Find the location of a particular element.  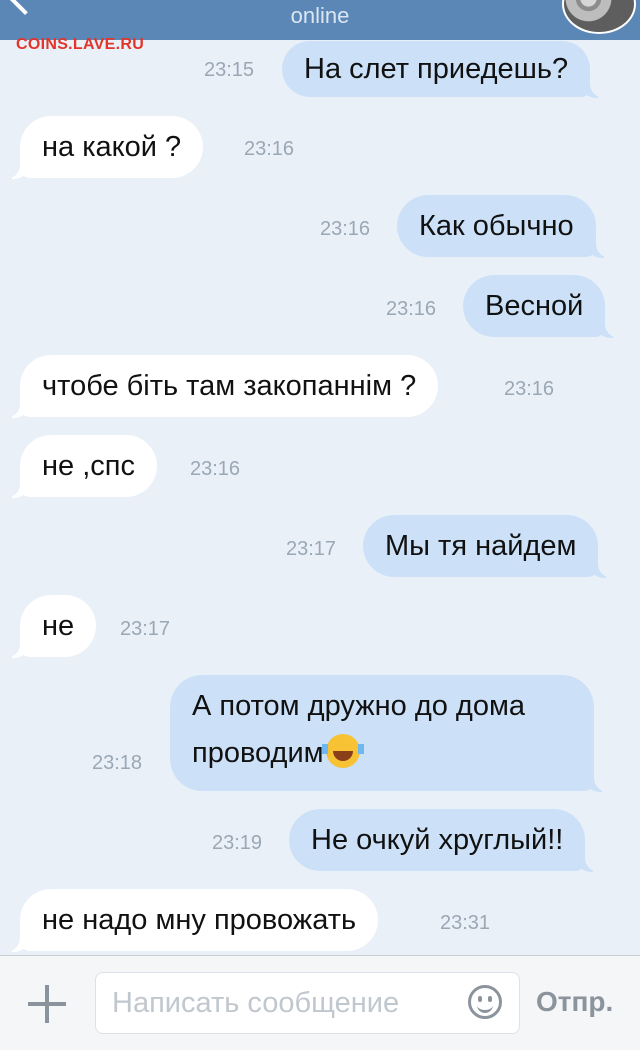

message-time: 23:31 is located at coordinates (465, 923).